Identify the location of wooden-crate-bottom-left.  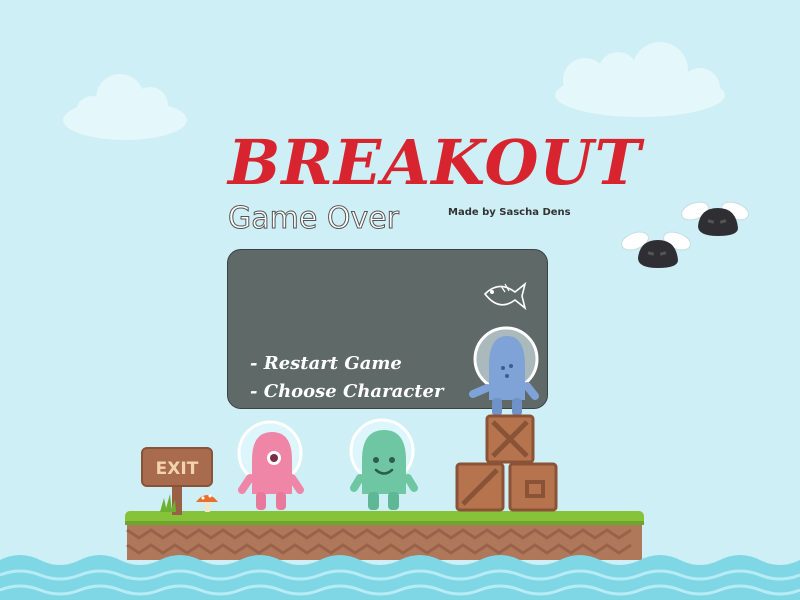
(480, 487).